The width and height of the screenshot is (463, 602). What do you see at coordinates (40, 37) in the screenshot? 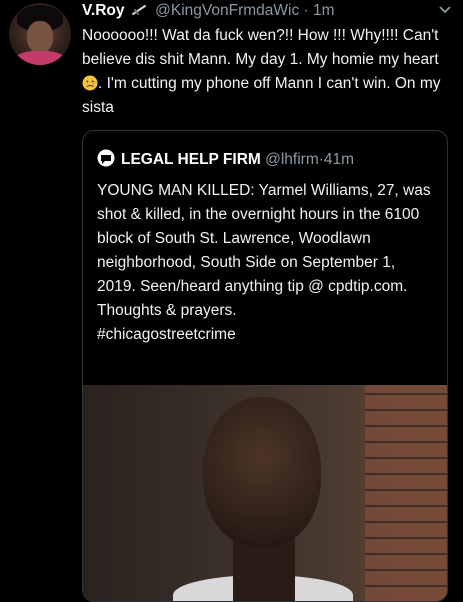
I see `avatar-face` at bounding box center [40, 37].